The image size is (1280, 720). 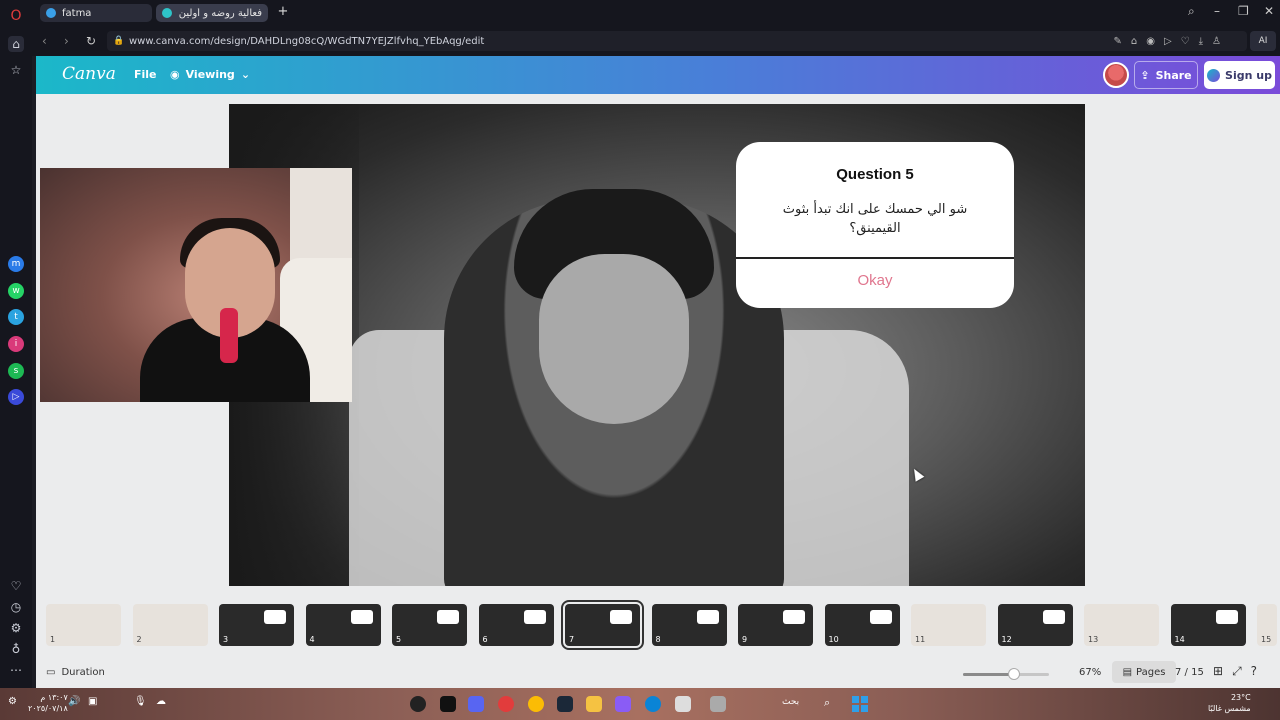 What do you see at coordinates (1035, 625) in the screenshot?
I see `page-thumbnail: 12` at bounding box center [1035, 625].